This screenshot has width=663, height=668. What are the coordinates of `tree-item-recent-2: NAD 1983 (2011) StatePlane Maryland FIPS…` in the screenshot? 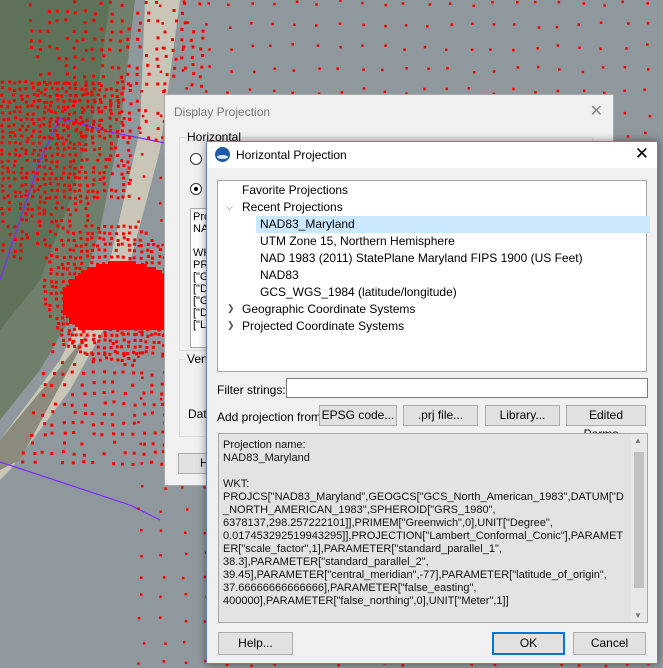 It's located at (421, 258).